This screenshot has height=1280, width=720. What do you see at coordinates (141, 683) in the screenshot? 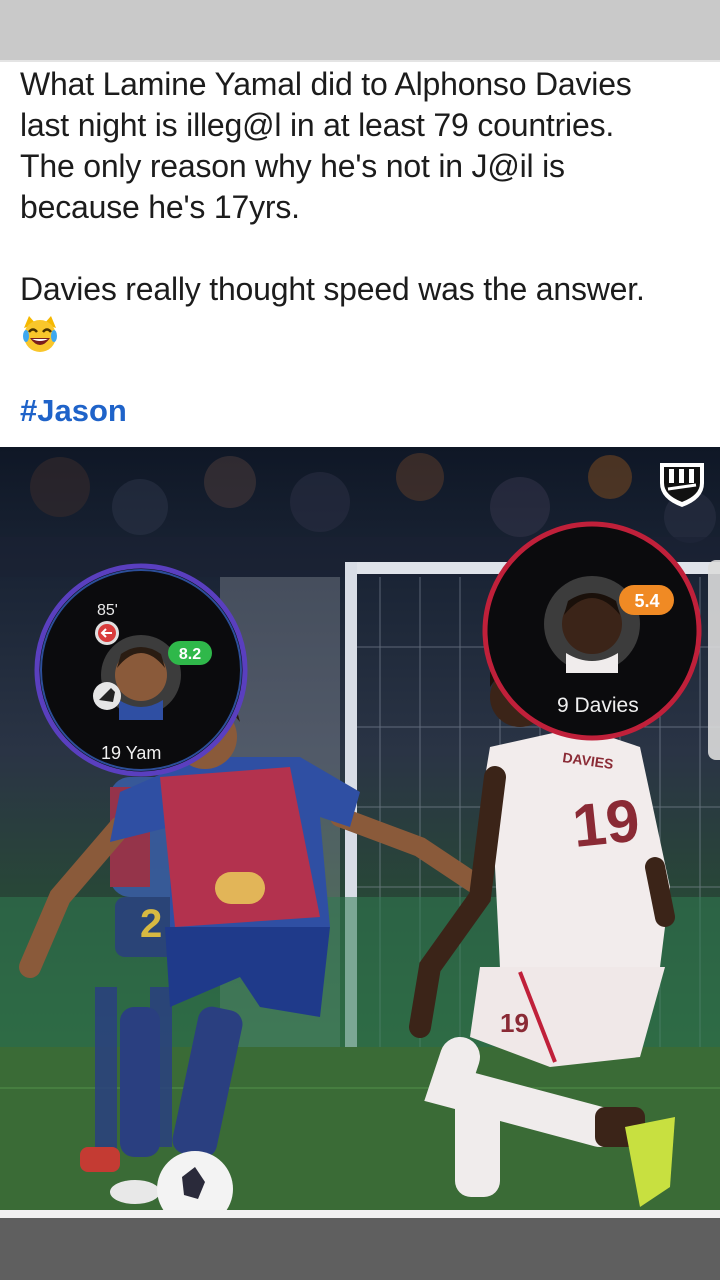
I see `yamal-avatar` at bounding box center [141, 683].